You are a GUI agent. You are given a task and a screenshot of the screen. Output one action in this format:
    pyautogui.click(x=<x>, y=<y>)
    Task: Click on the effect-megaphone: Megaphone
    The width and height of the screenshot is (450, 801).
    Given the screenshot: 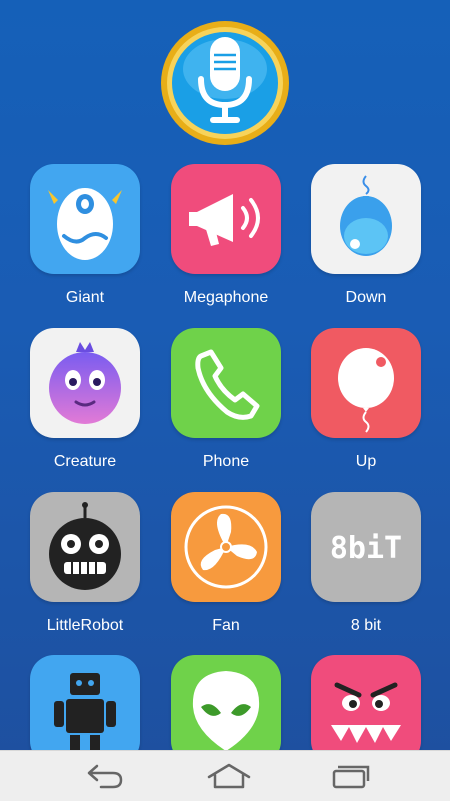 What is the action you would take?
    pyautogui.click(x=226, y=239)
    